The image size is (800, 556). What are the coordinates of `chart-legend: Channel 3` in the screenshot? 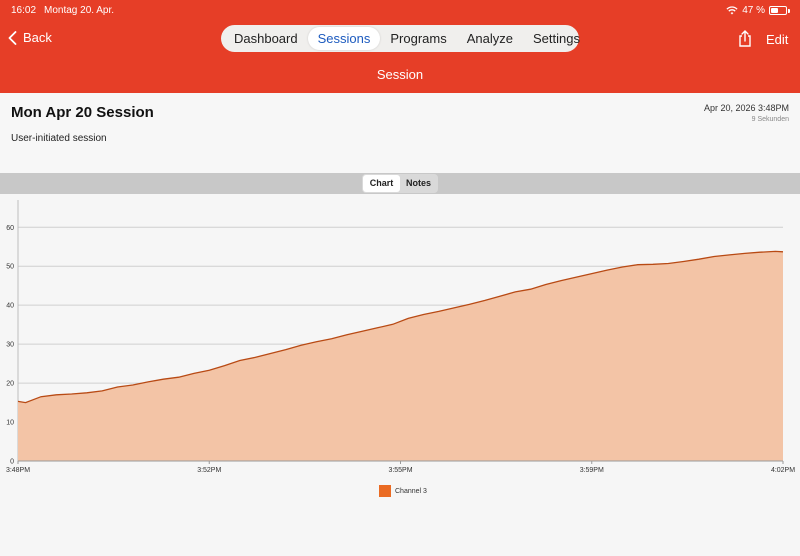 It's located at (403, 491).